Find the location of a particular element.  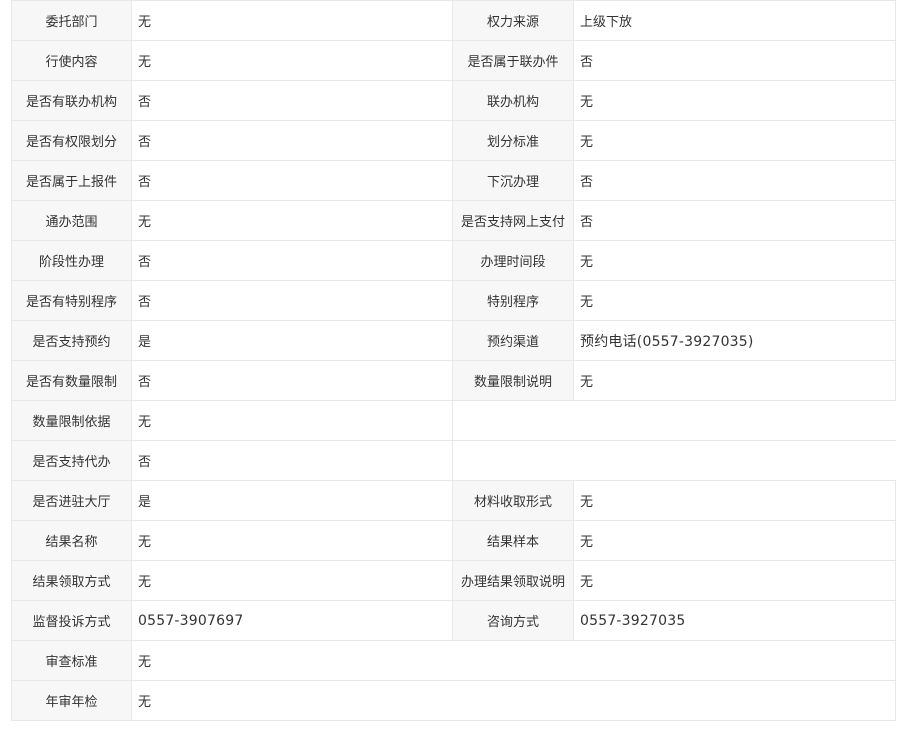

field-label: 审查标准 is located at coordinates (71, 660).